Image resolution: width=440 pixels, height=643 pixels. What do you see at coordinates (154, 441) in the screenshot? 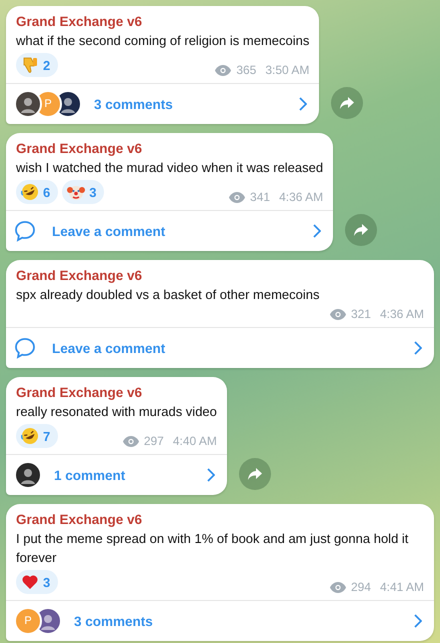
I see `view-count: 297` at bounding box center [154, 441].